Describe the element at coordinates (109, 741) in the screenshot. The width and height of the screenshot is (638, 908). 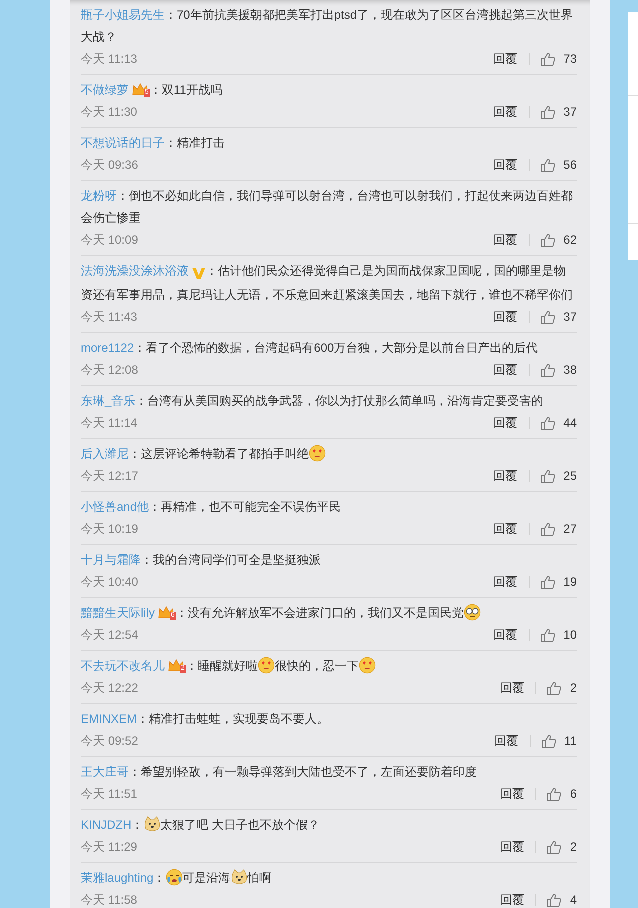
I see `comment-time: 今天 09:52` at that location.